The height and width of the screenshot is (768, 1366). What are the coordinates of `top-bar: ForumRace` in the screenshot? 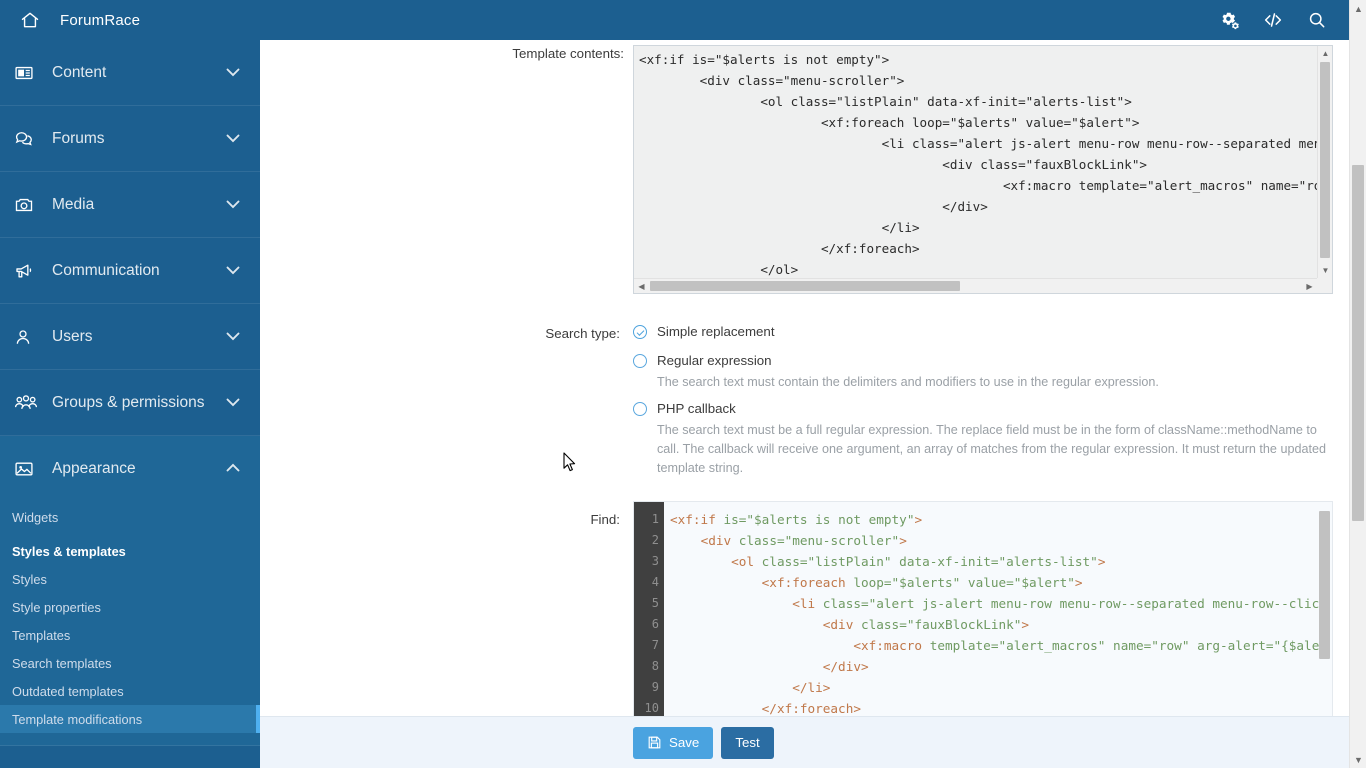 It's located at (674, 20).